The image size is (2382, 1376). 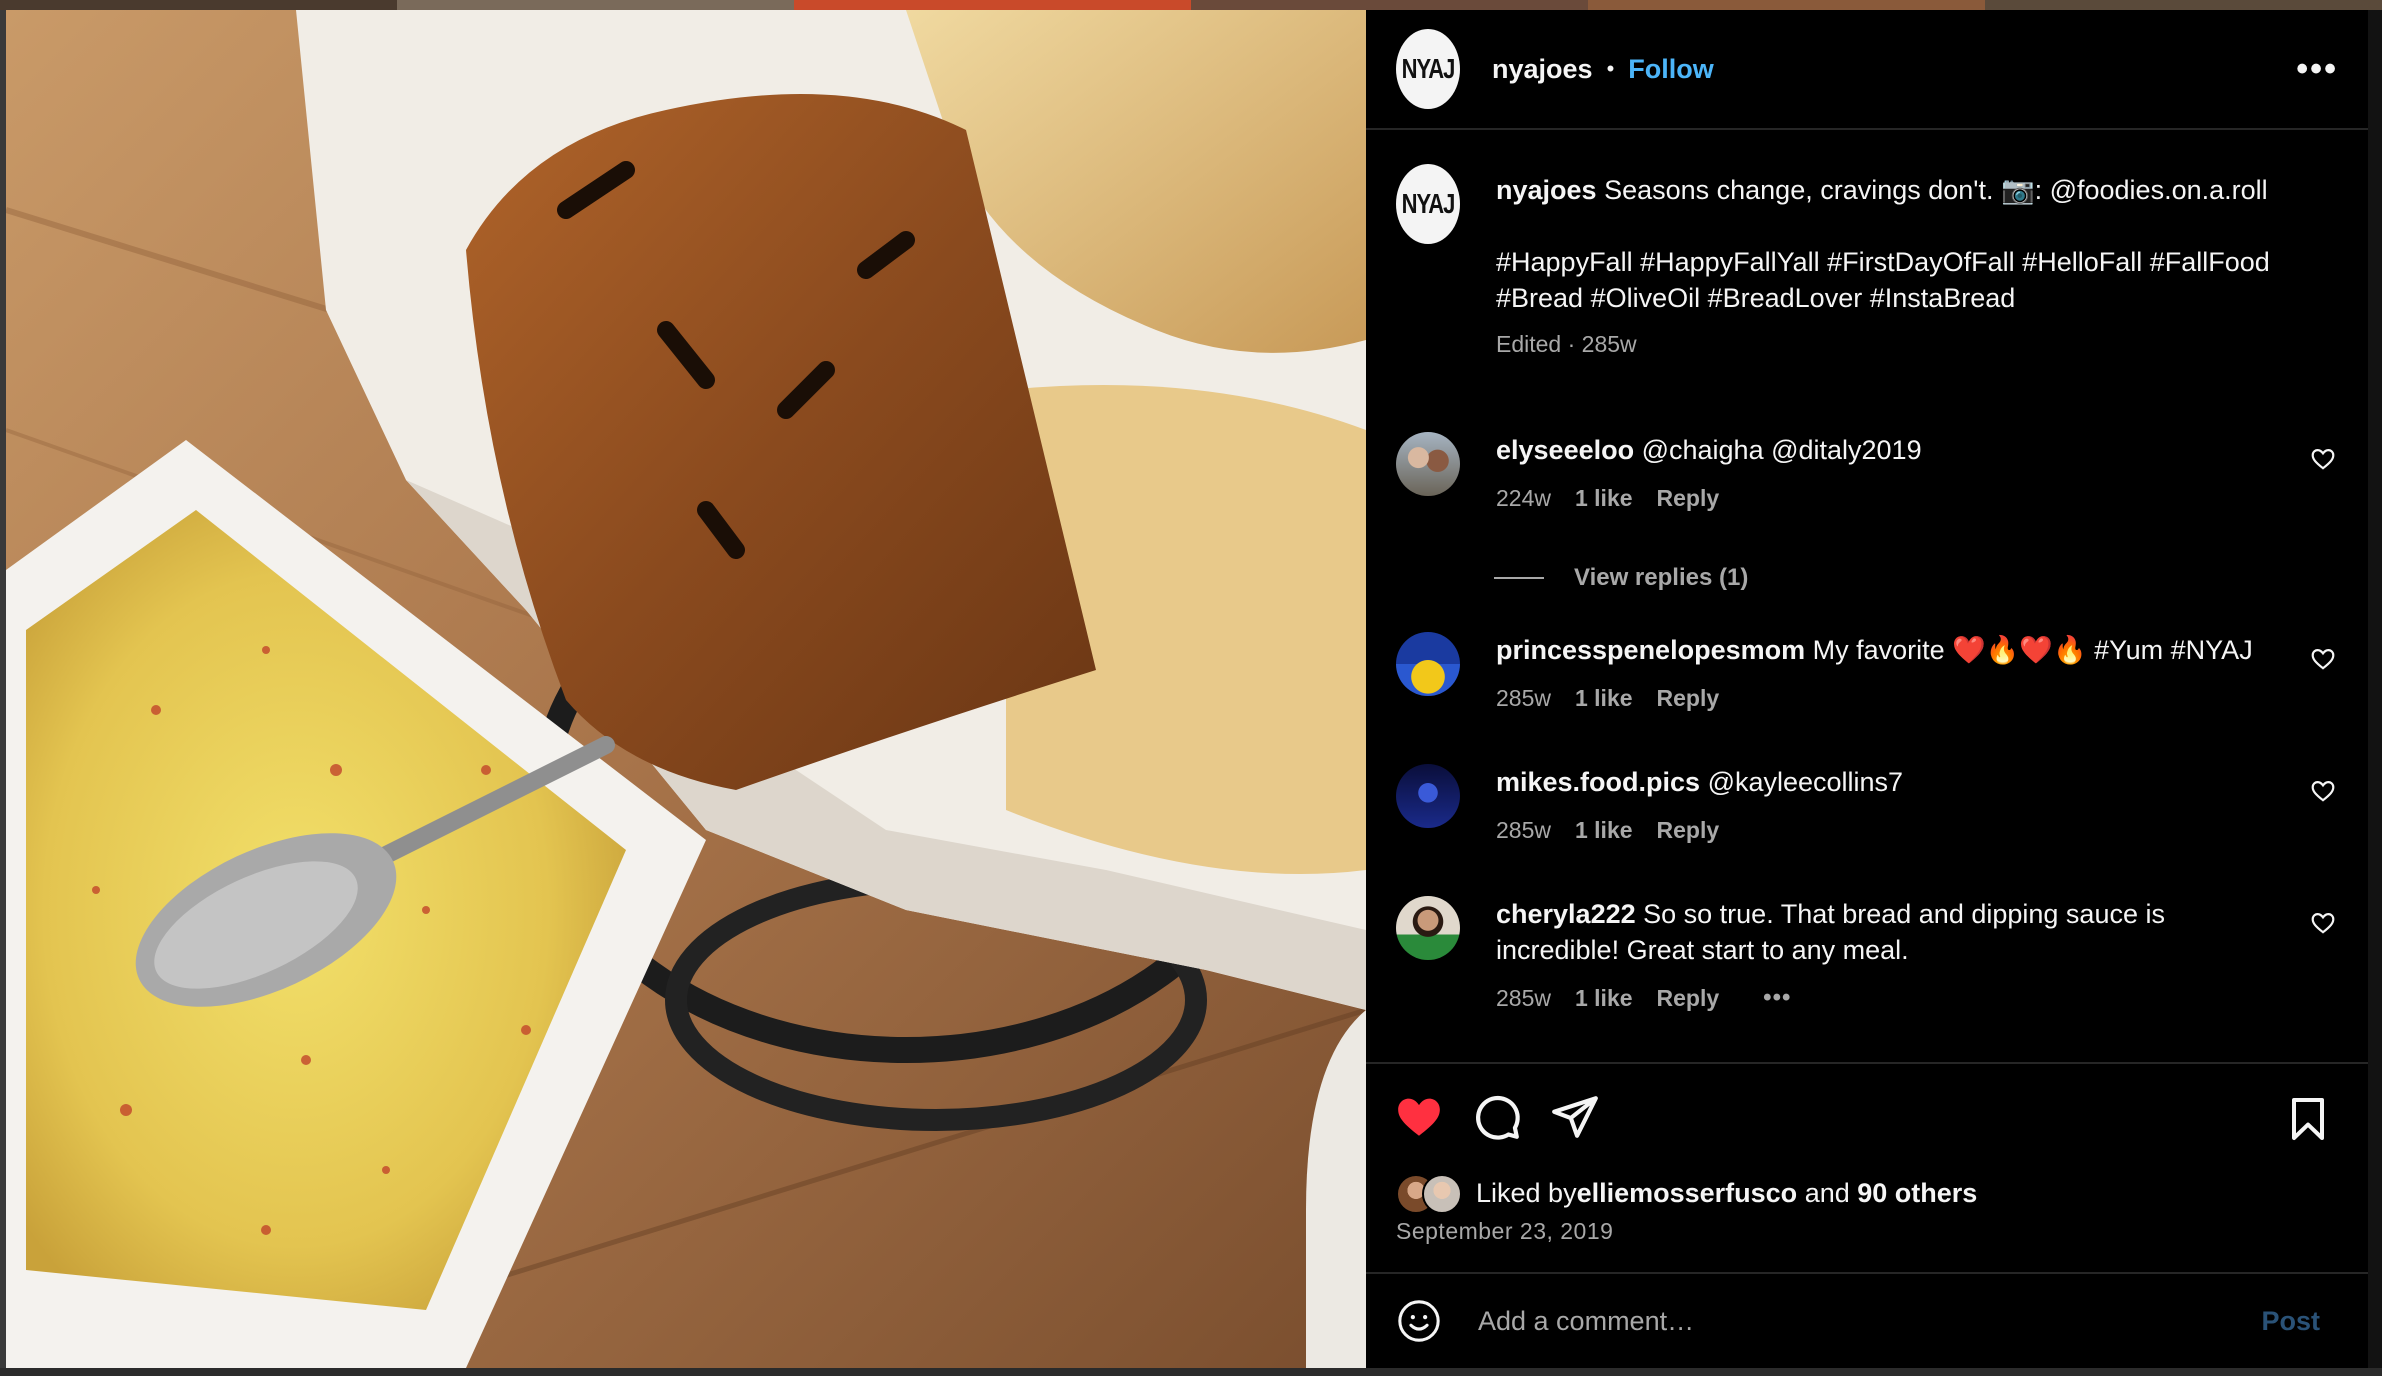 What do you see at coordinates (2375, 693) in the screenshot?
I see `background-strip-right` at bounding box center [2375, 693].